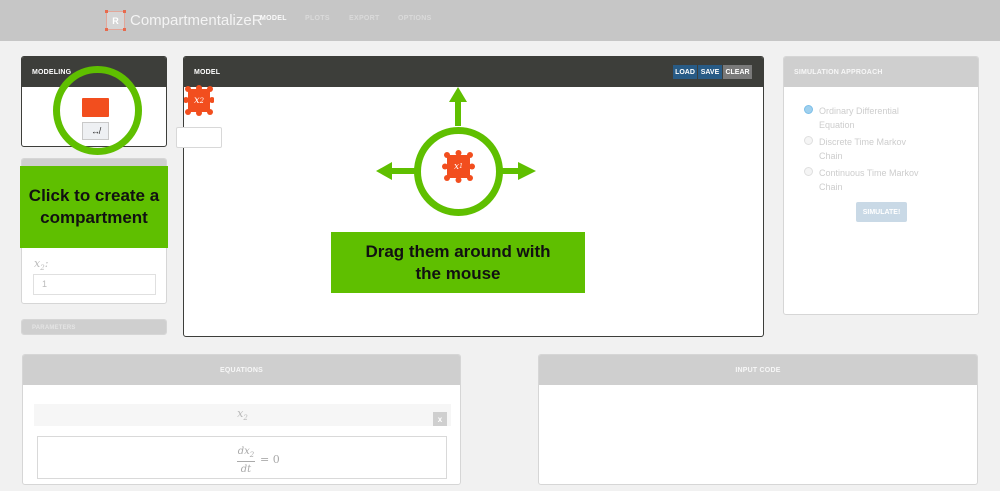  Describe the element at coordinates (246, 452) in the screenshot. I see `derivative-numerator: dx2` at that location.